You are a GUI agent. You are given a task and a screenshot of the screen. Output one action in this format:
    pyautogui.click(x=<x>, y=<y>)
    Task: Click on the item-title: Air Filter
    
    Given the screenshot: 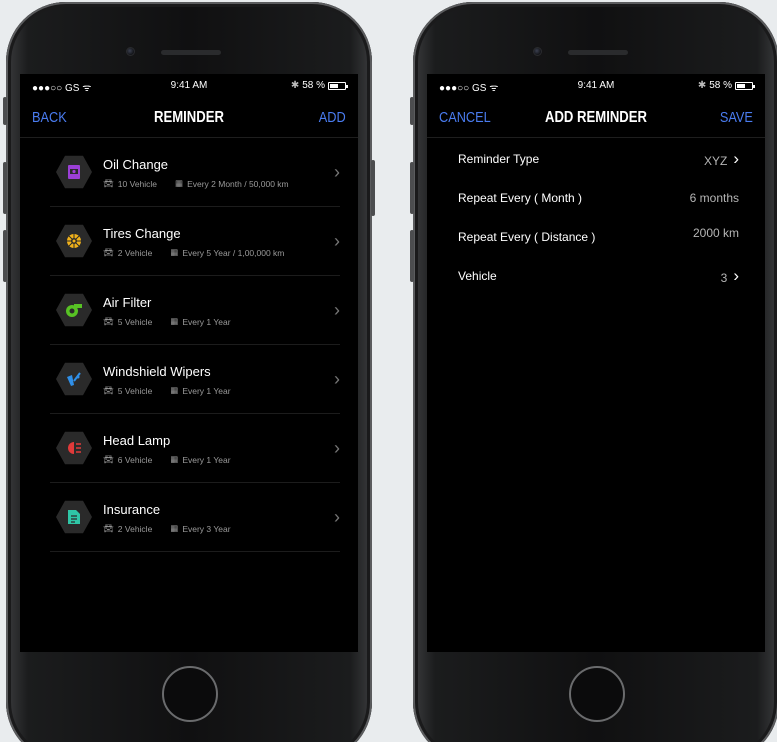 What is the action you would take?
    pyautogui.click(x=127, y=302)
    